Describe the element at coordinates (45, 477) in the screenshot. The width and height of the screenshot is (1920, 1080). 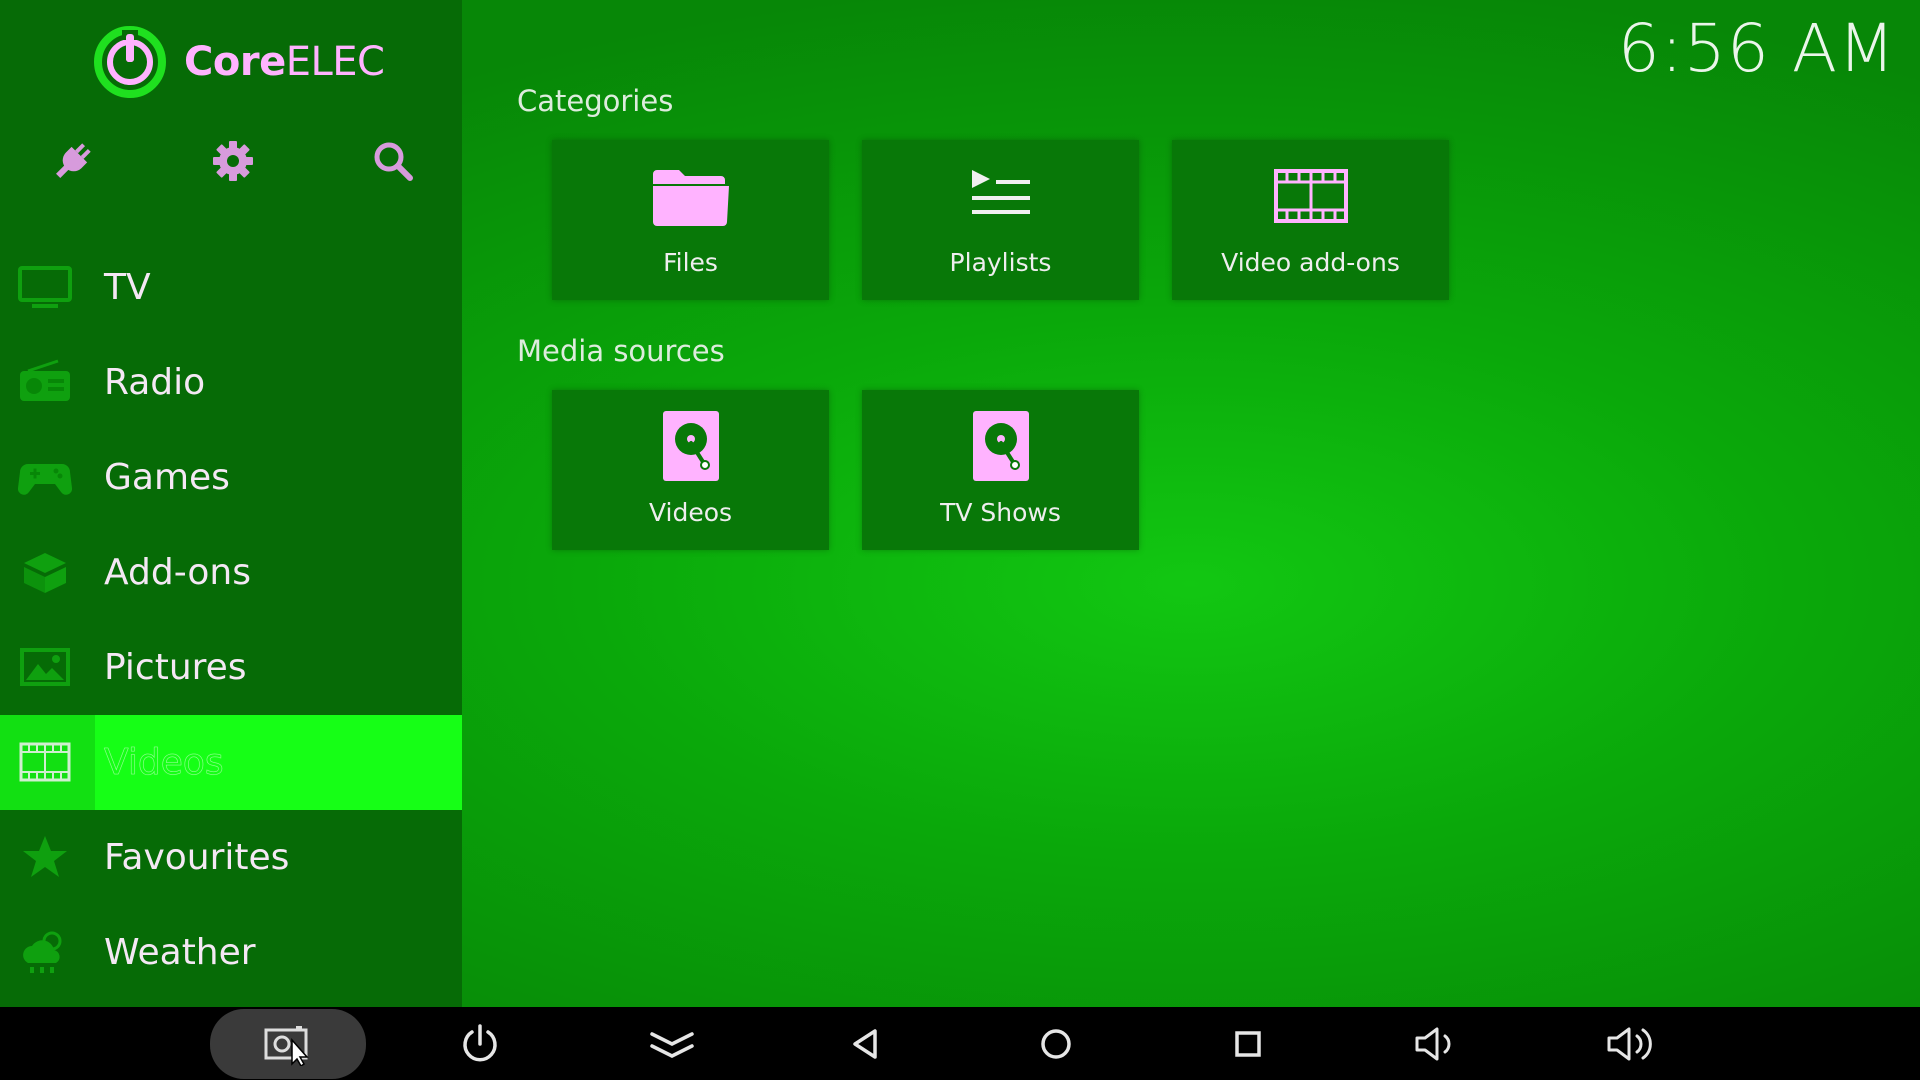
I see `gamepad-icon` at that location.